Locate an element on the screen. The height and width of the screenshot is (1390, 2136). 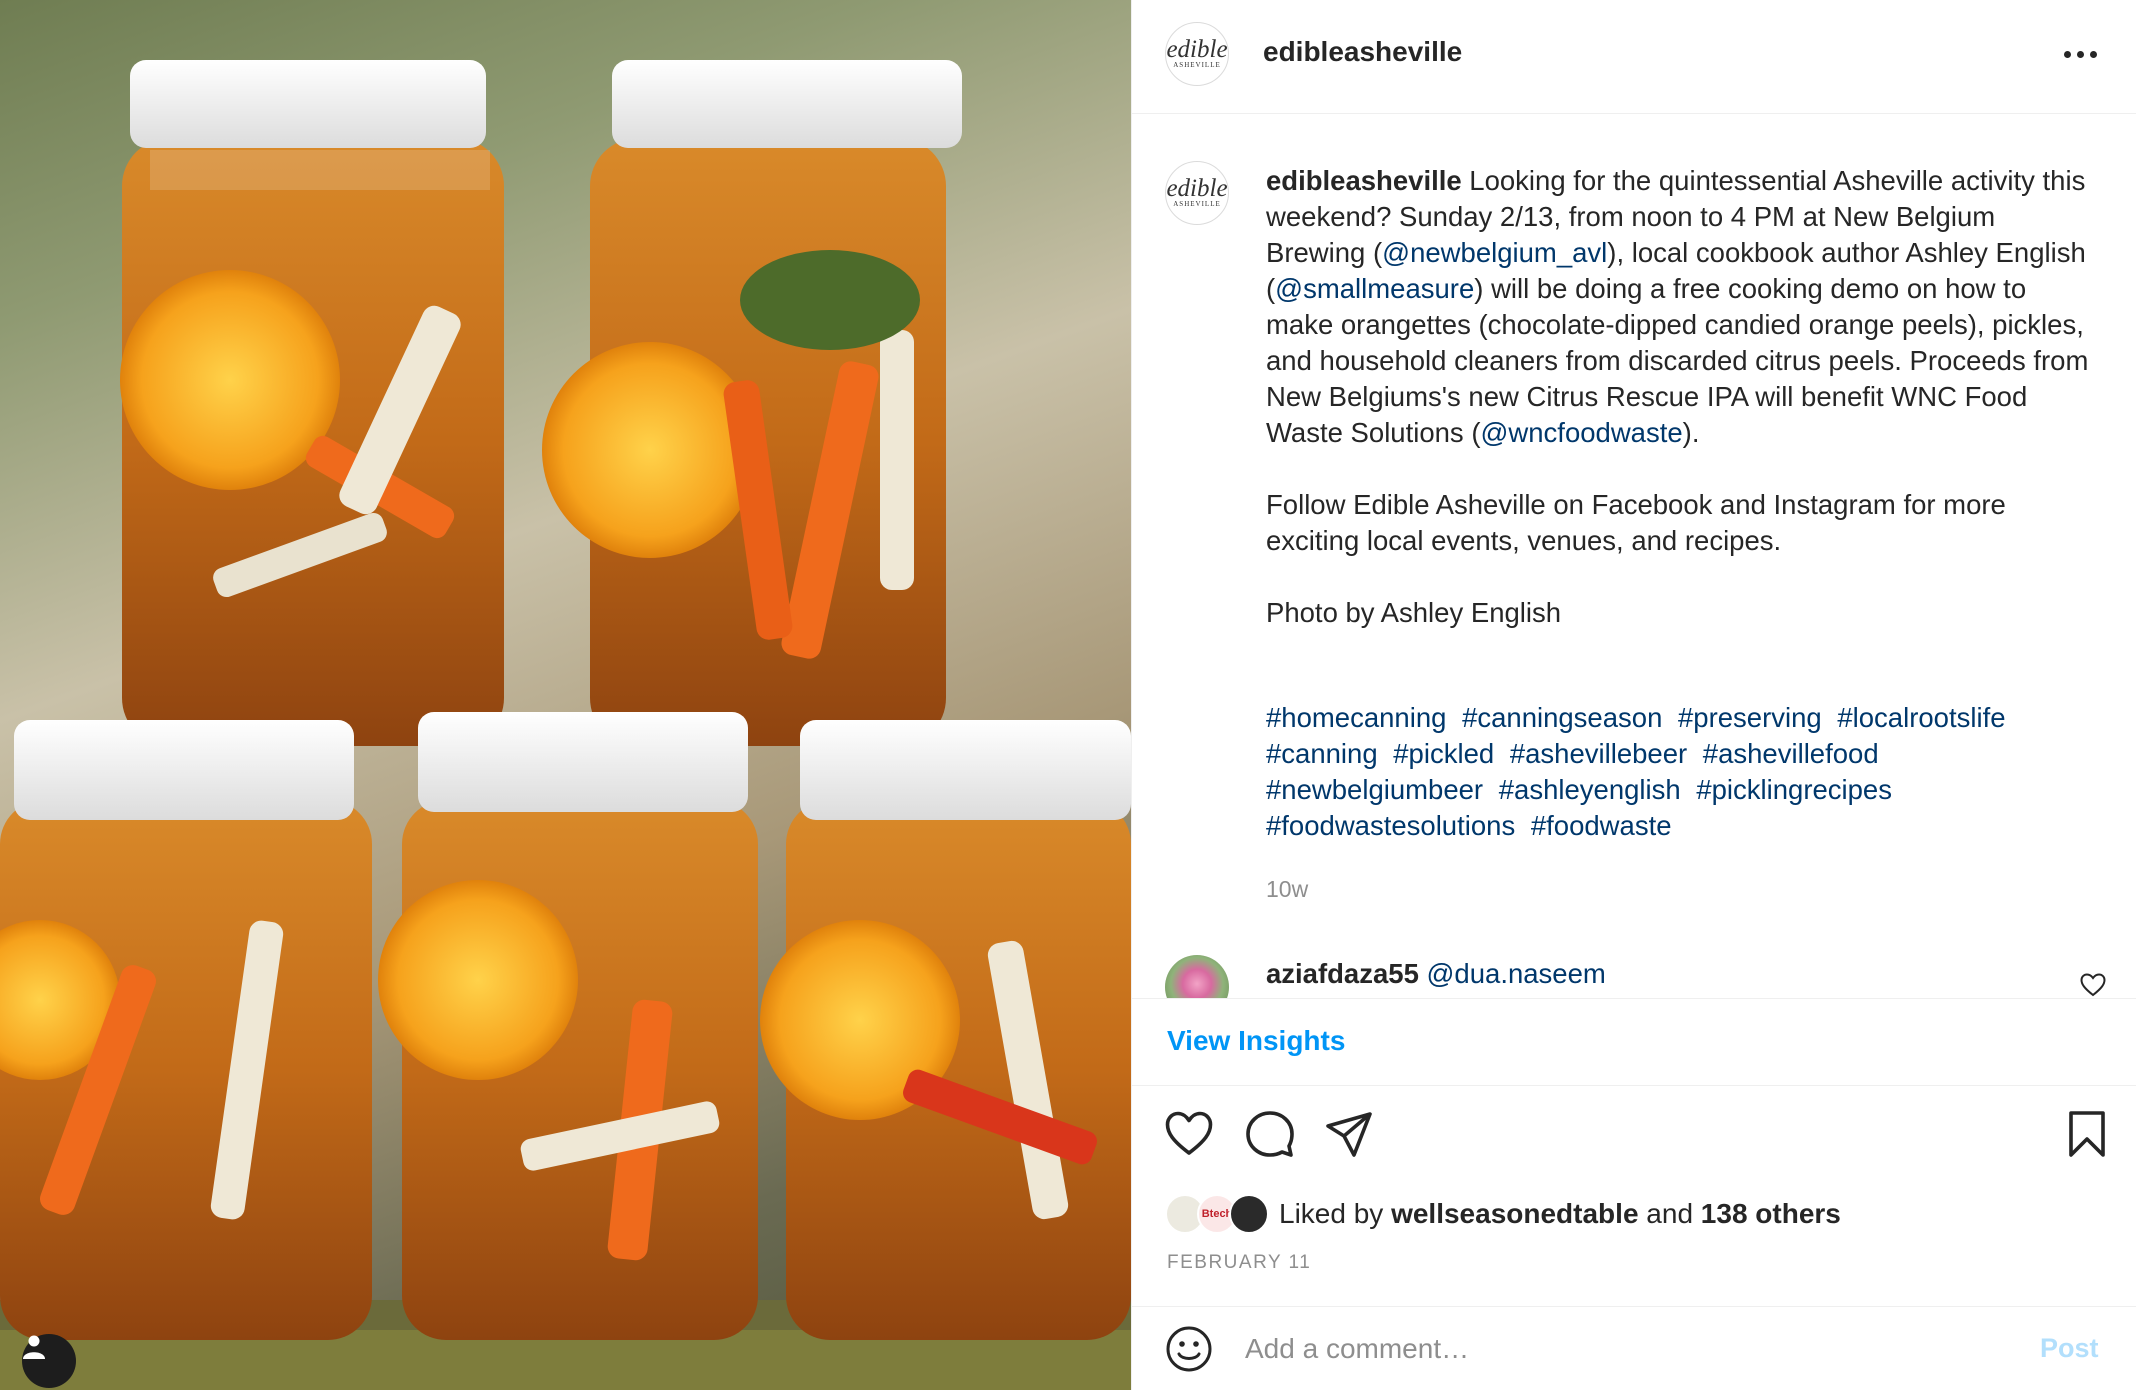
hashtag-link: #ashevillebeer is located at coordinates (1598, 753).